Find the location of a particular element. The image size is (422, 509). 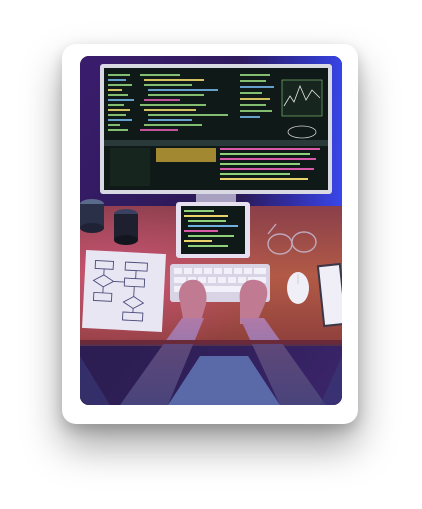

tablet is located at coordinates (213, 230).